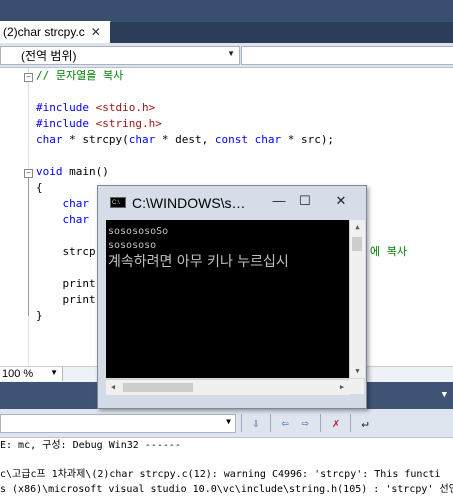 The width and height of the screenshot is (453, 497). I want to click on code-line-14: print, so click(66, 283).